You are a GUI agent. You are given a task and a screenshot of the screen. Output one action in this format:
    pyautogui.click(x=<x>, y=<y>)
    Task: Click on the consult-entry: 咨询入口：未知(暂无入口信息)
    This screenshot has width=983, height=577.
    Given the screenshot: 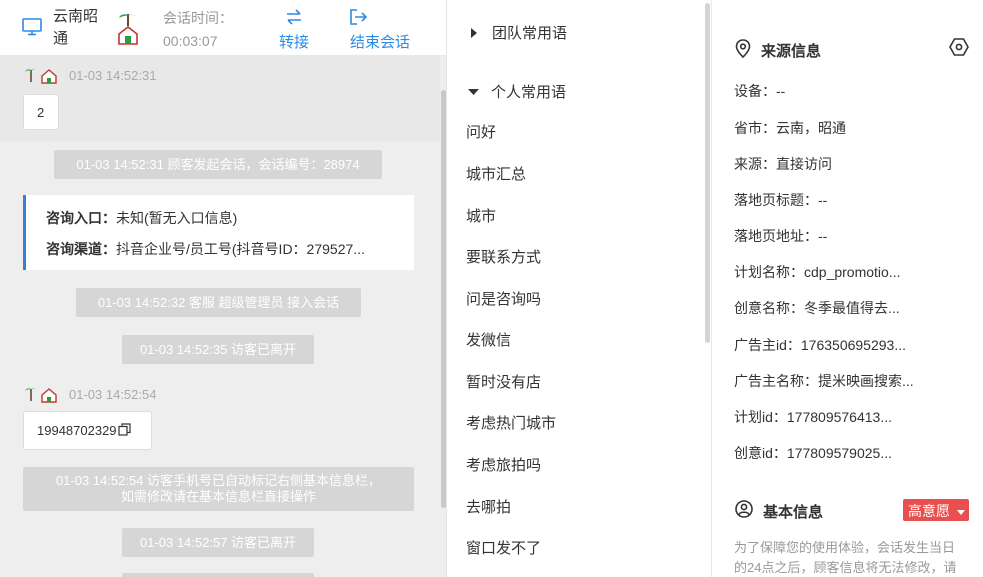 What is the action you would take?
    pyautogui.click(x=142, y=218)
    